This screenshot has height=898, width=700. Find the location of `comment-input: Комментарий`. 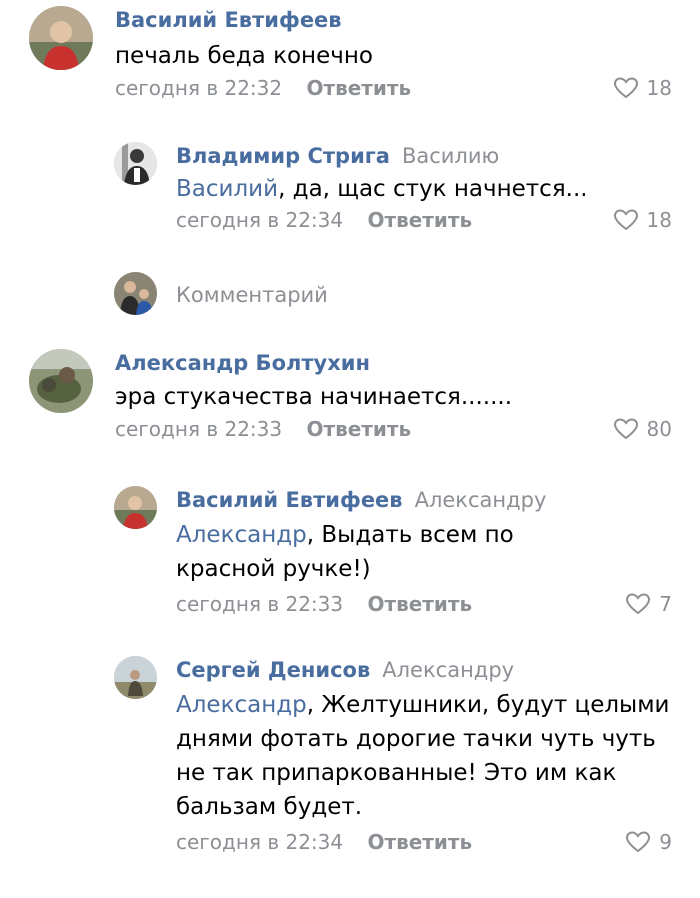

comment-input: Комментарий is located at coordinates (252, 295).